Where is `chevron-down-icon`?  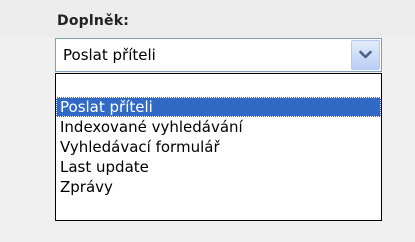 chevron-down-icon is located at coordinates (365, 54).